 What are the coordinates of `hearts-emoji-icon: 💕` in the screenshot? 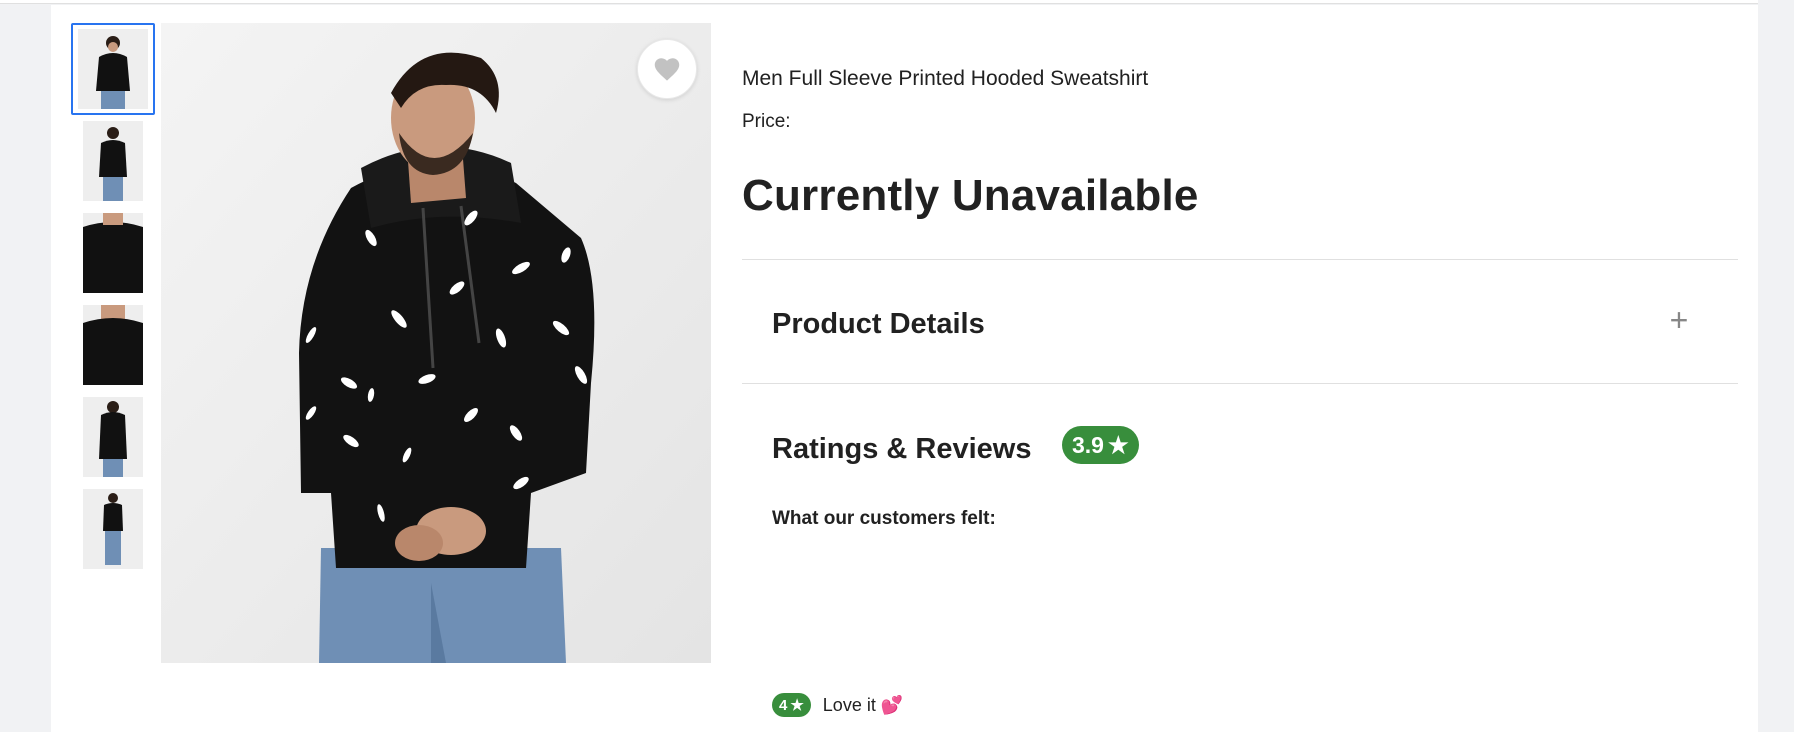 It's located at (892, 704).